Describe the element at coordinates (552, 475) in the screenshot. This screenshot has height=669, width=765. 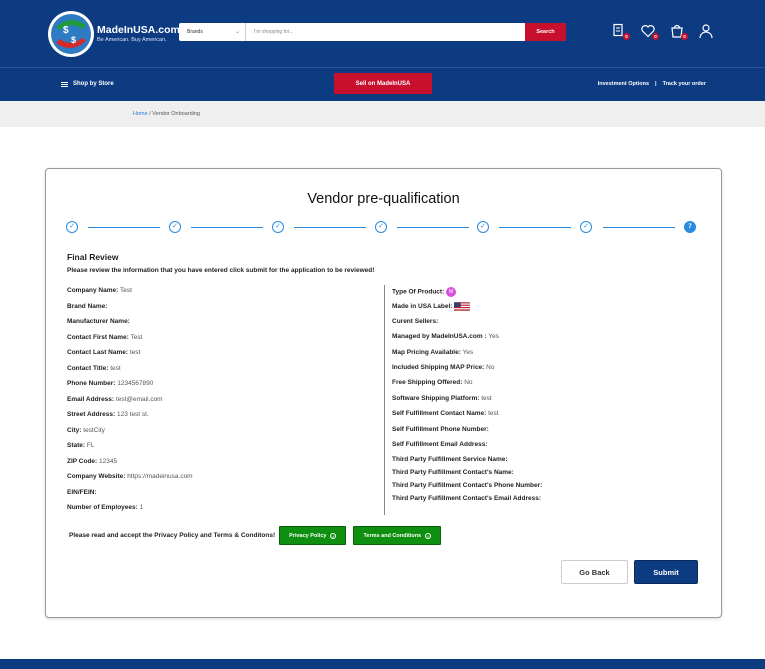
I see `review-field: Third Party Fulfillment Contact's Name:` at that location.